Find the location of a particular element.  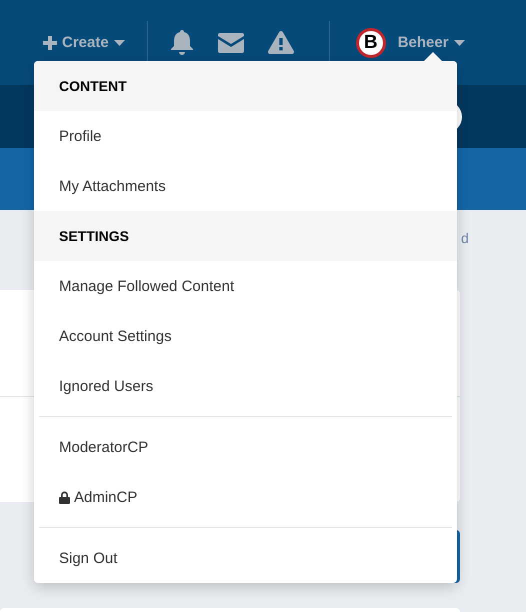

menu-heading: CONTENT is located at coordinates (245, 86).